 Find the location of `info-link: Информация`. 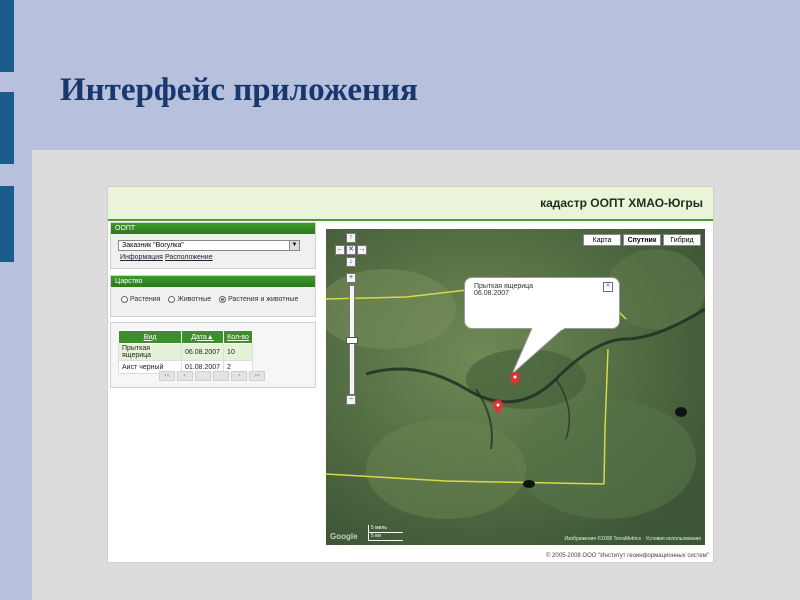

info-link: Информация is located at coordinates (141, 257).